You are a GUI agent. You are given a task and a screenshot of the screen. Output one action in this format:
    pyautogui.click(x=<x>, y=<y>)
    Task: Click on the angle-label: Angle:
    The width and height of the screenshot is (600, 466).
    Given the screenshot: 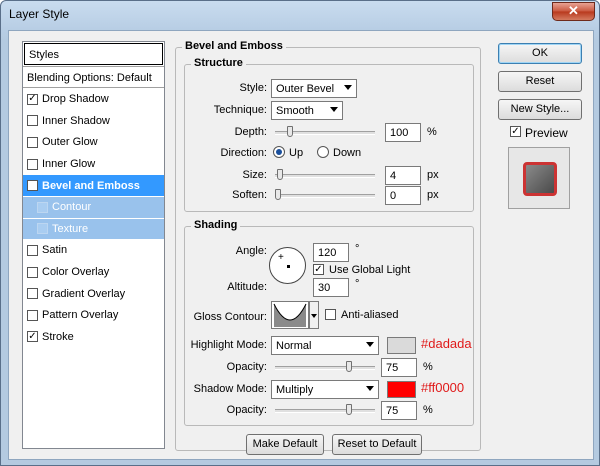 What is the action you would take?
    pyautogui.click(x=251, y=251)
    